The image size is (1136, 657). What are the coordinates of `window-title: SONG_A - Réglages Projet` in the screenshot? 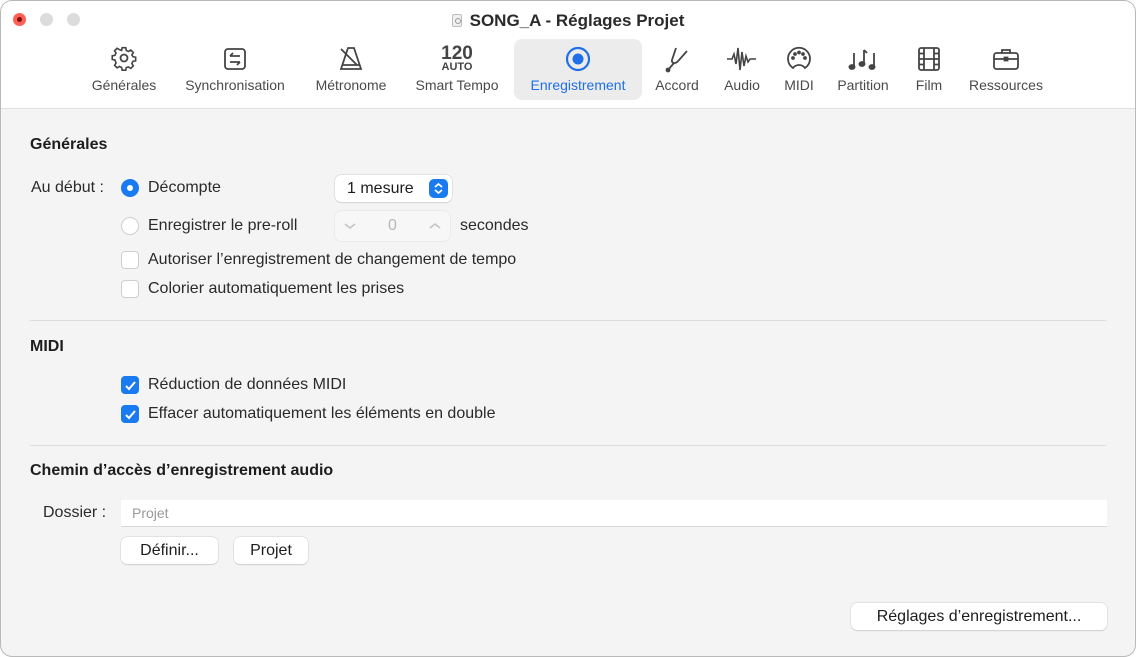 It's located at (568, 21).